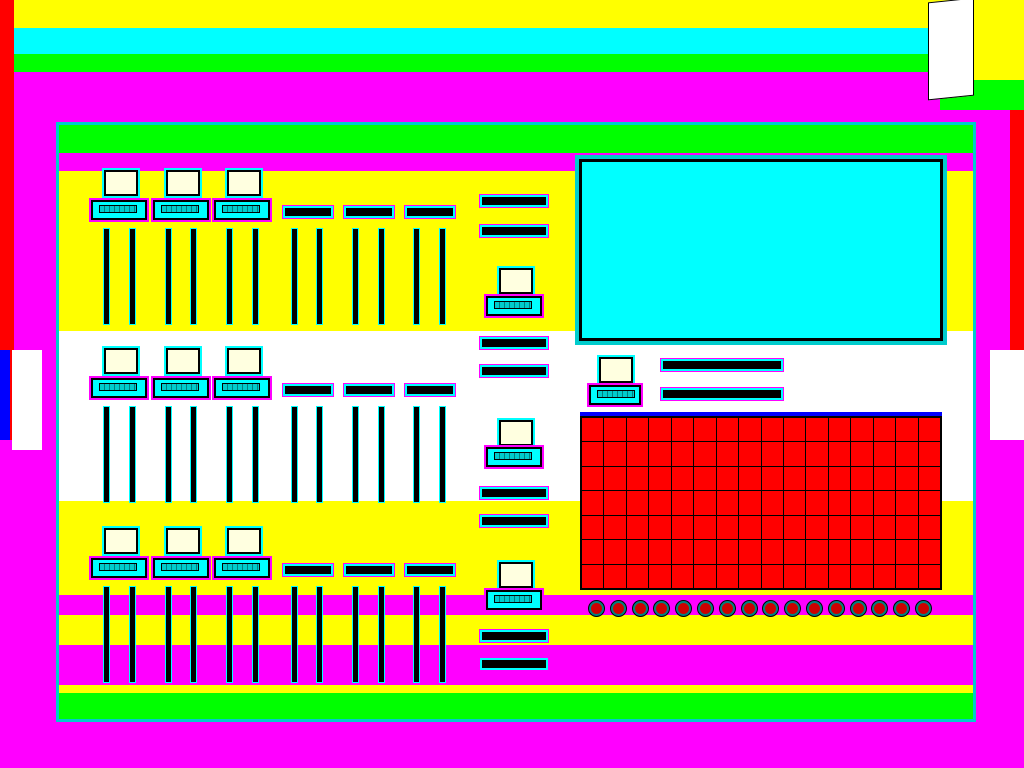 The image size is (1024, 768). I want to click on screen-select-knob, so click(615, 395).